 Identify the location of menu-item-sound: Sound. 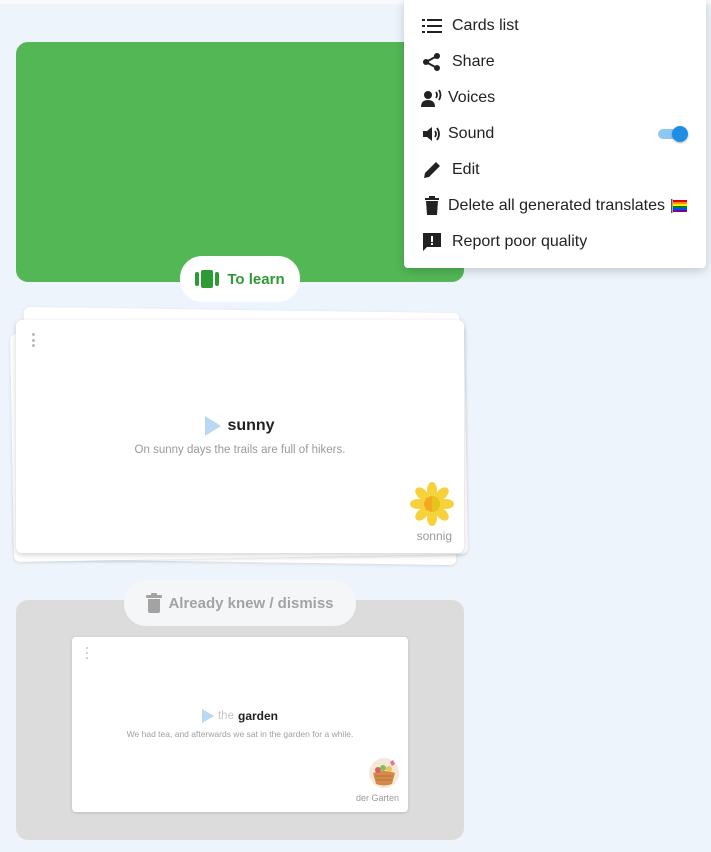
(555, 134).